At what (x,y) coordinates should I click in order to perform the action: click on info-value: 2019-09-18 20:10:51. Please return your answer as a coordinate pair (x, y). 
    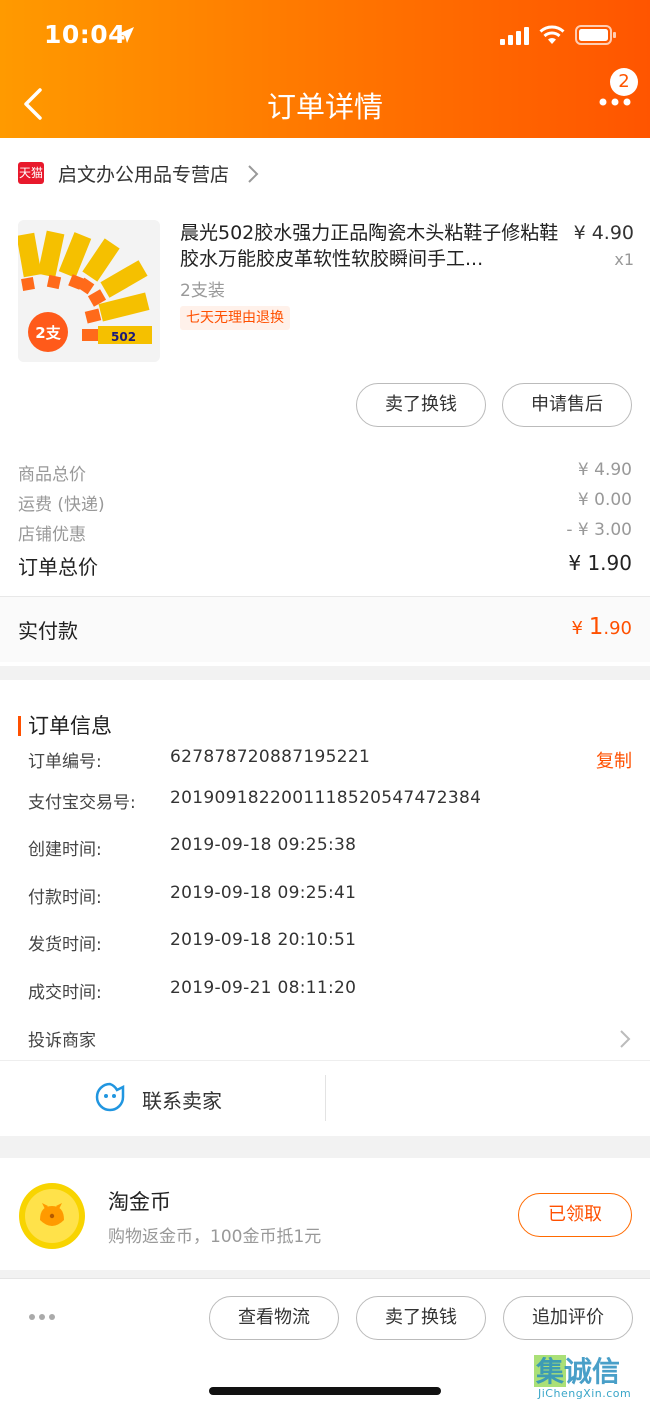
    Looking at the image, I should click on (263, 940).